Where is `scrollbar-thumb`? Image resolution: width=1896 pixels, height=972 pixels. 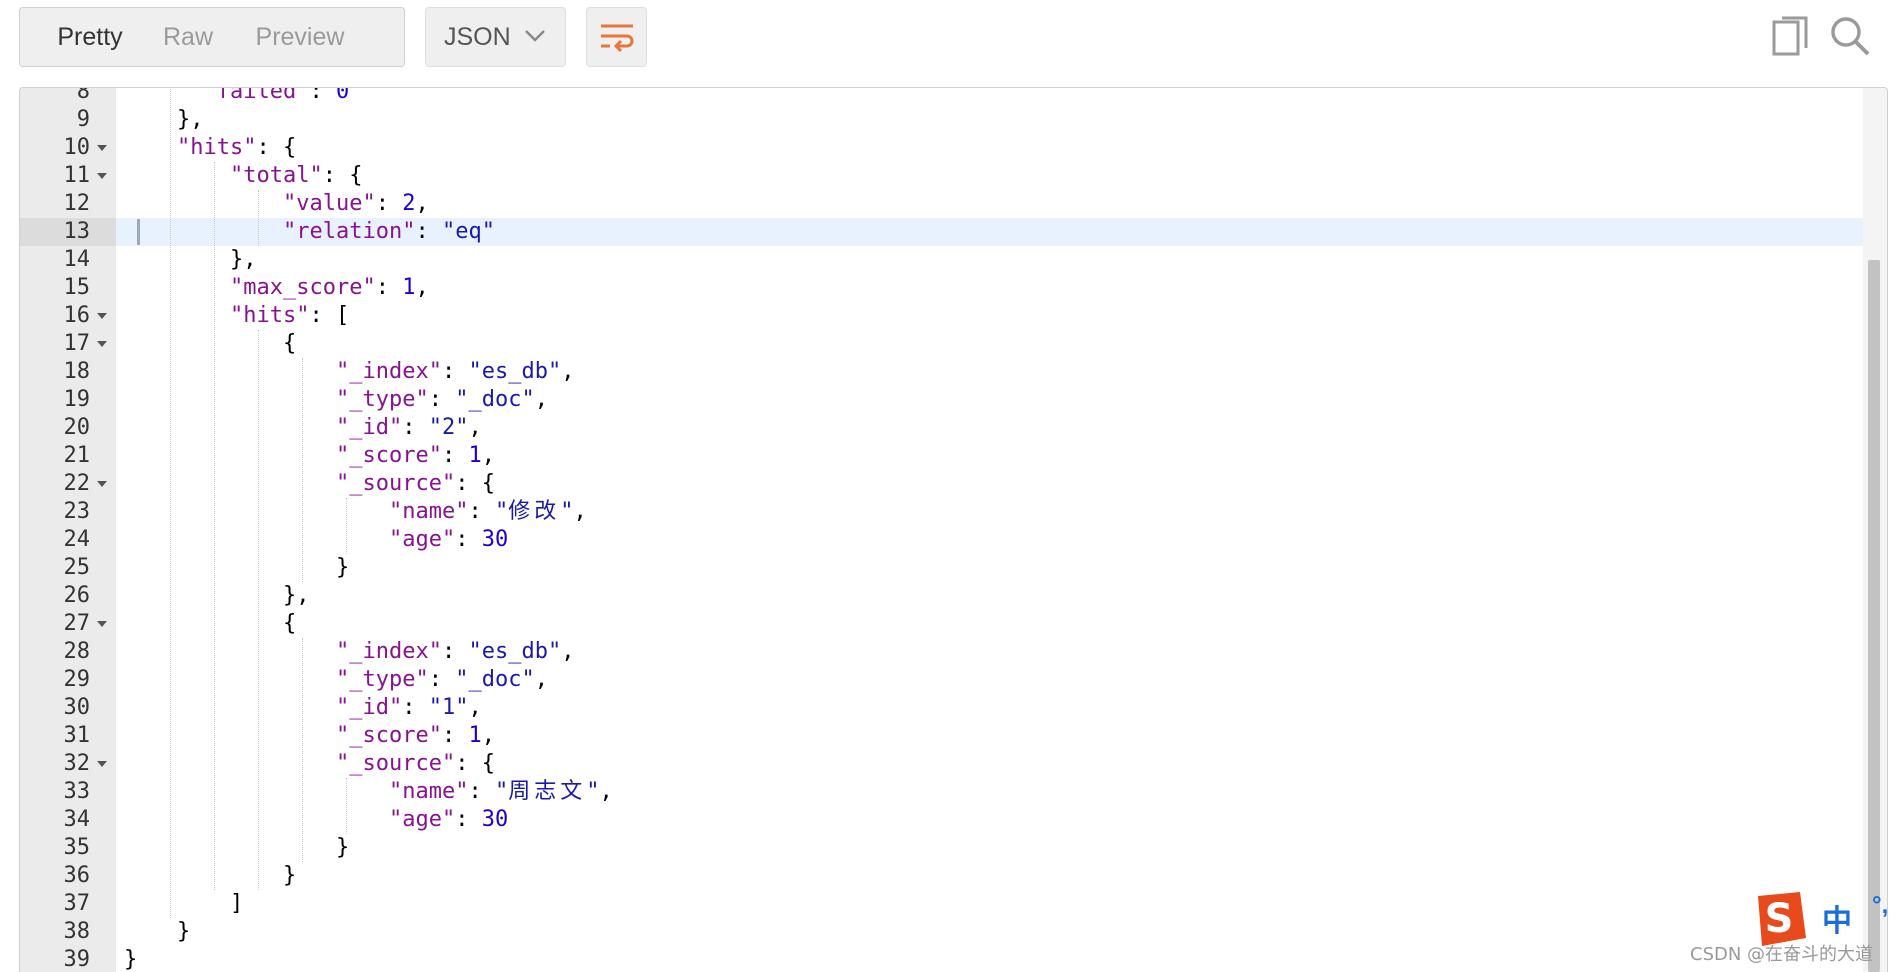
scrollbar-thumb is located at coordinates (1874, 616).